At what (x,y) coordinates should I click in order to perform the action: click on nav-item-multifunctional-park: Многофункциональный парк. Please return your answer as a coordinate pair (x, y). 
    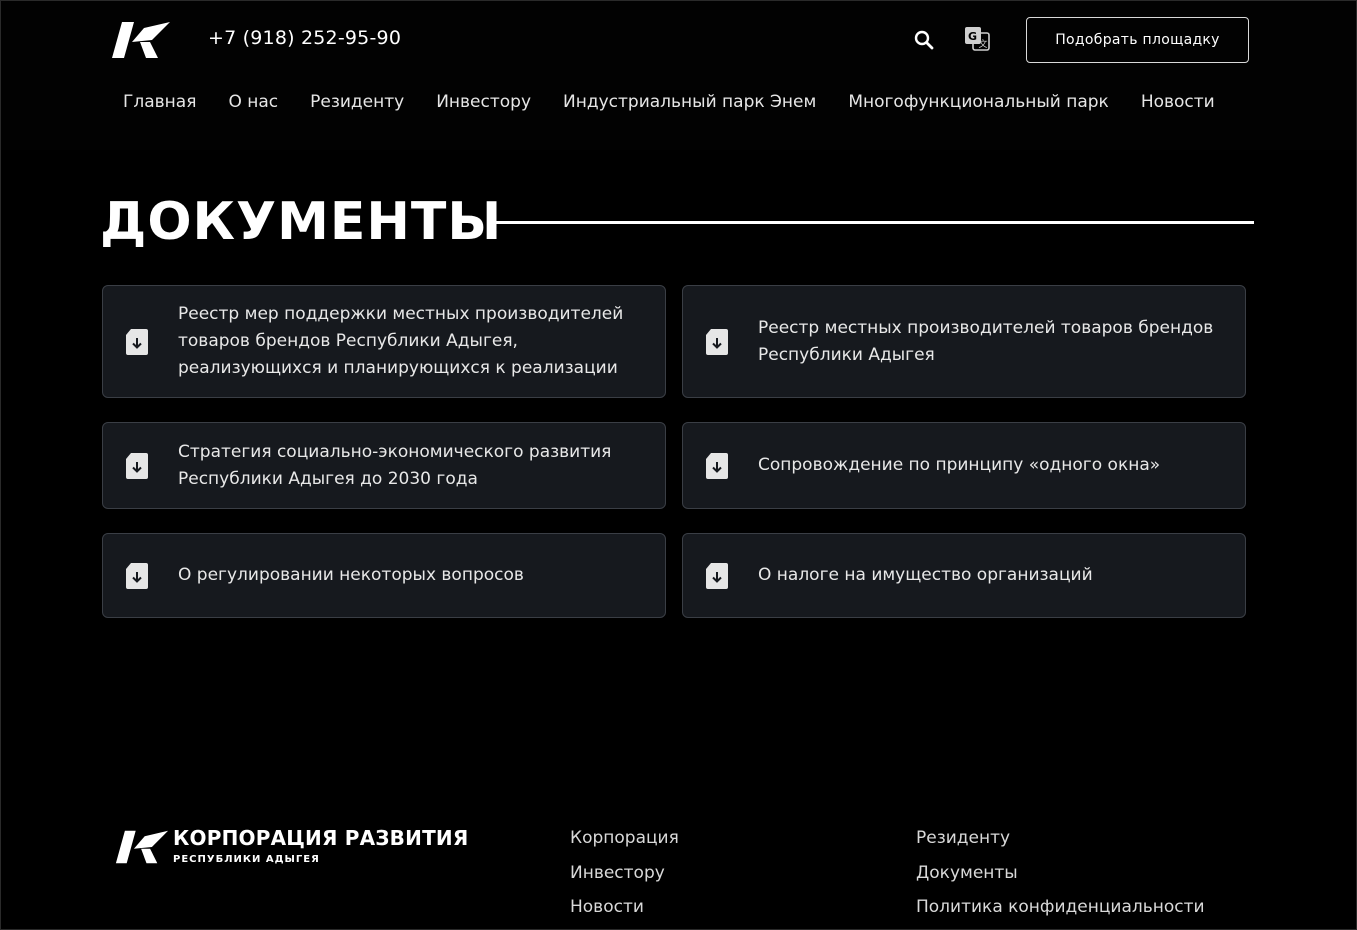
    Looking at the image, I should click on (978, 102).